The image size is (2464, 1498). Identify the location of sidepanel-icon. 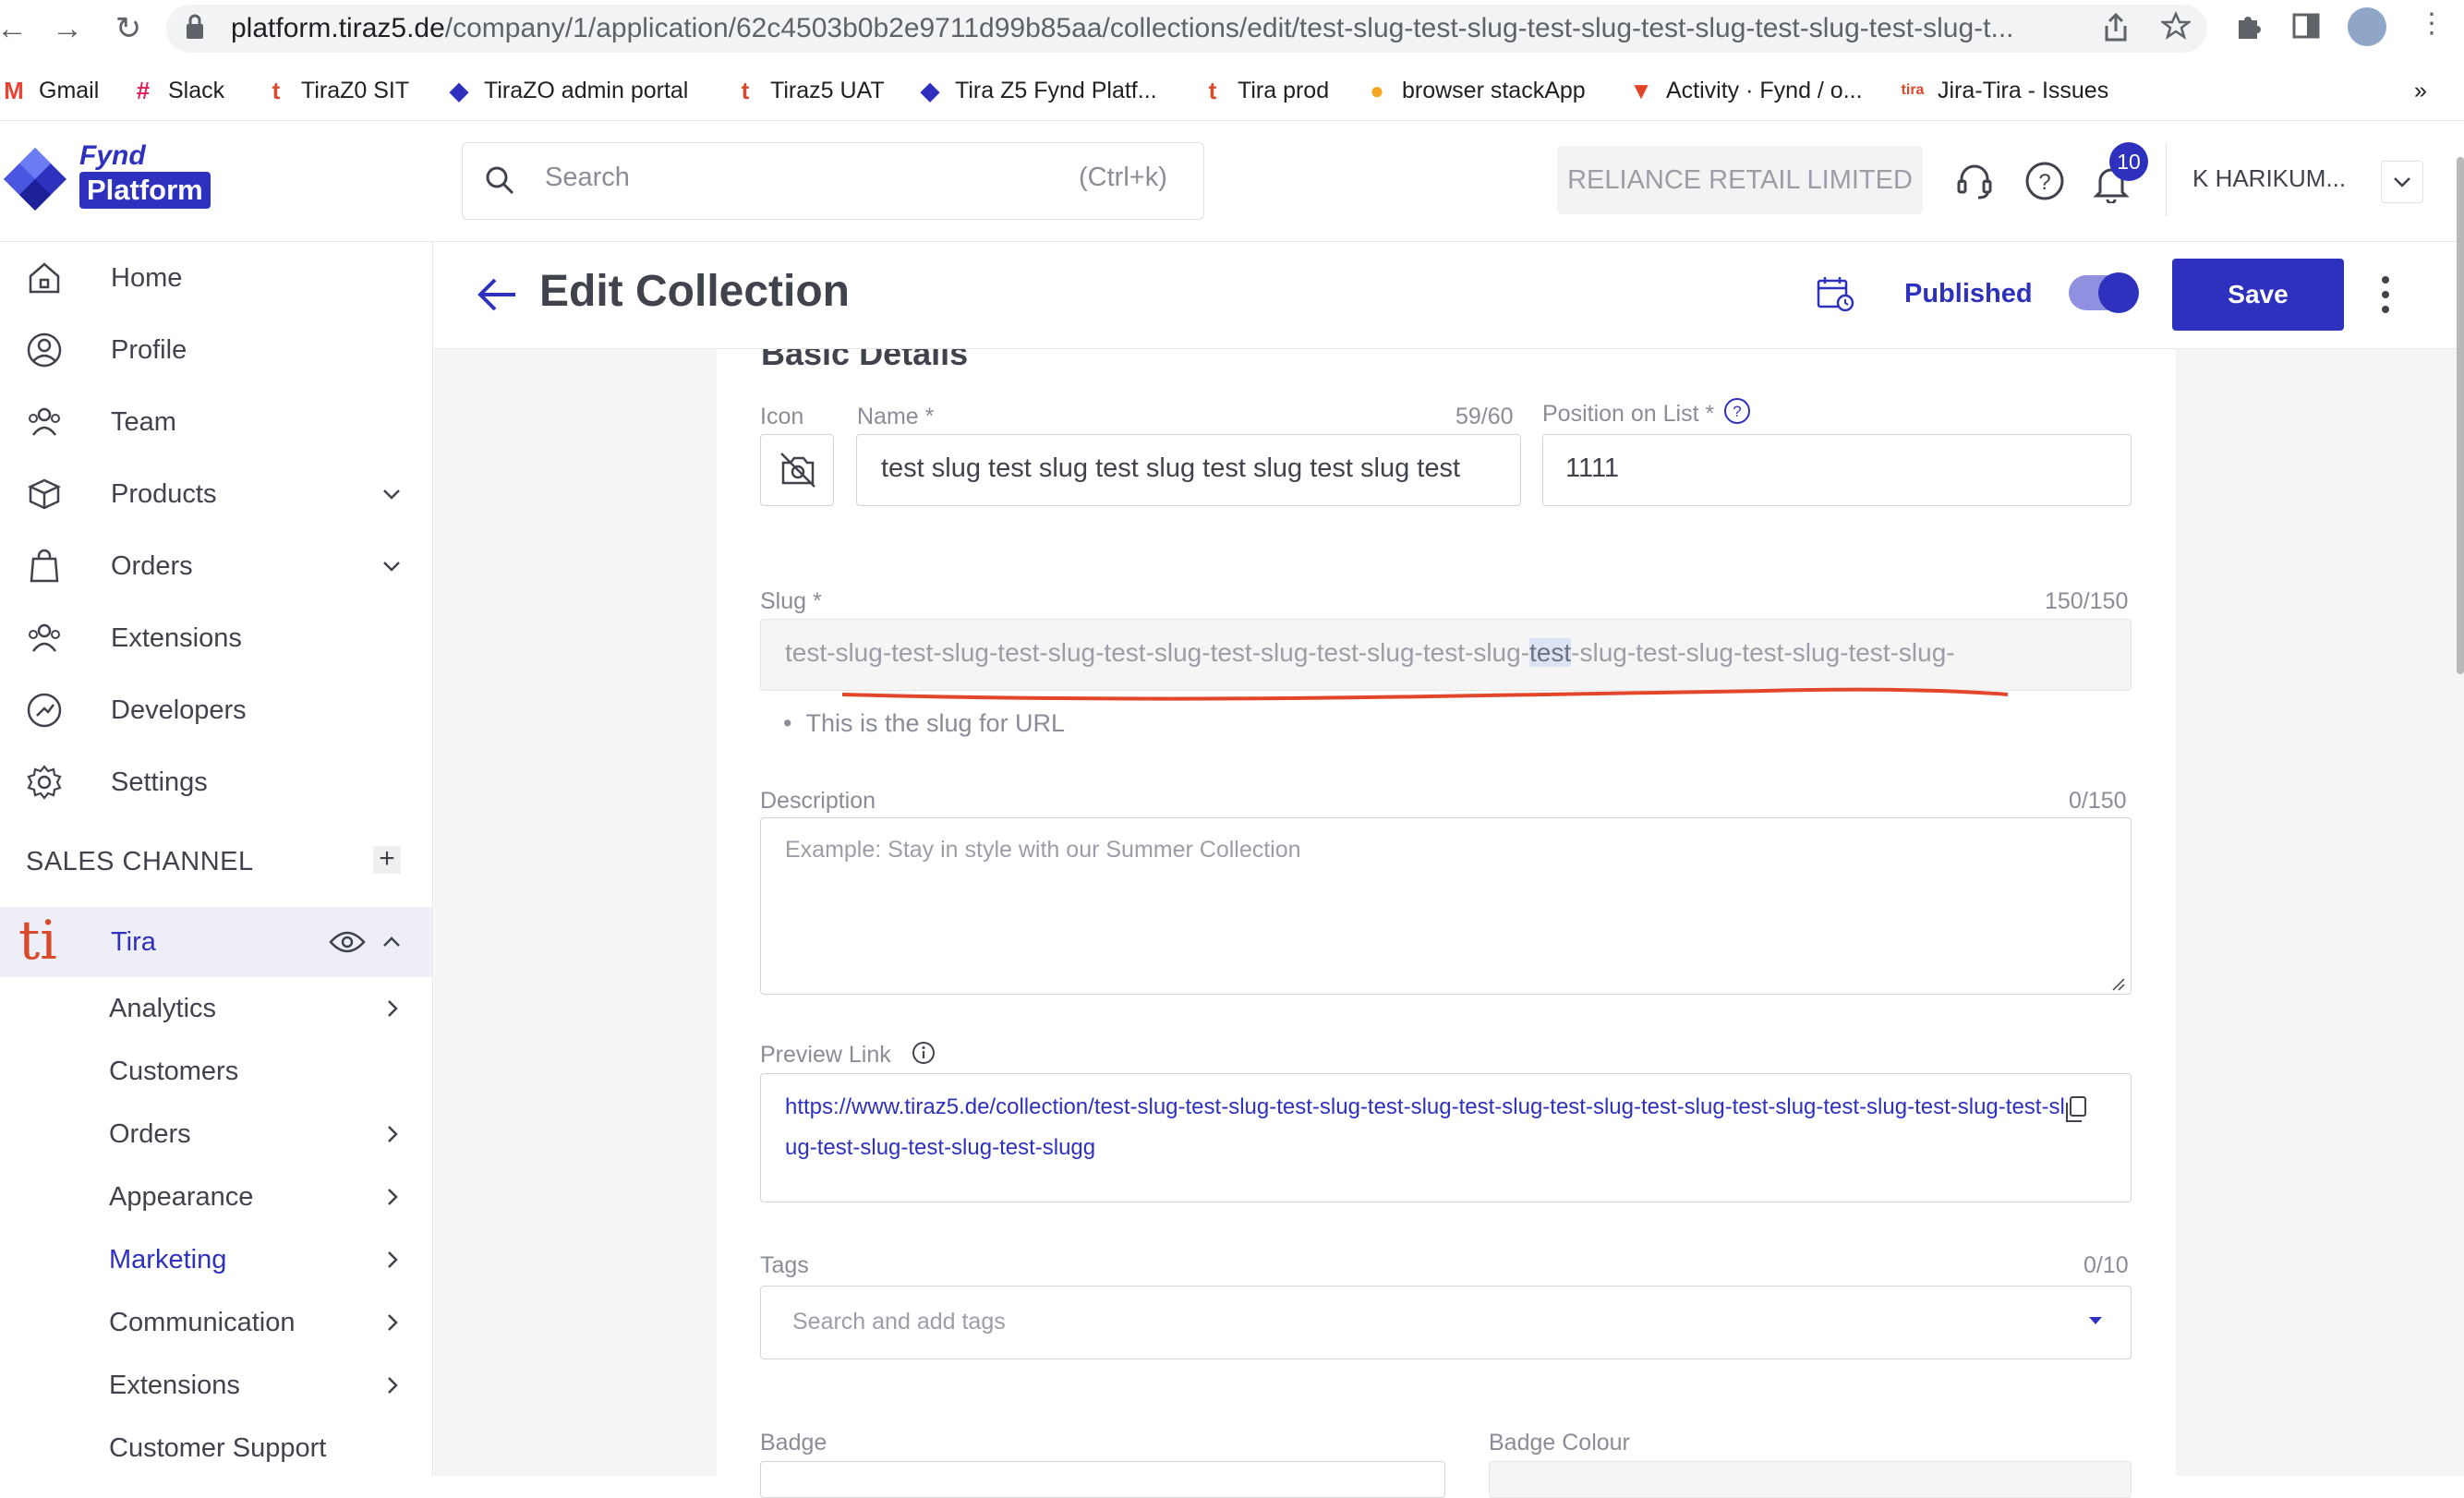
(2306, 26).